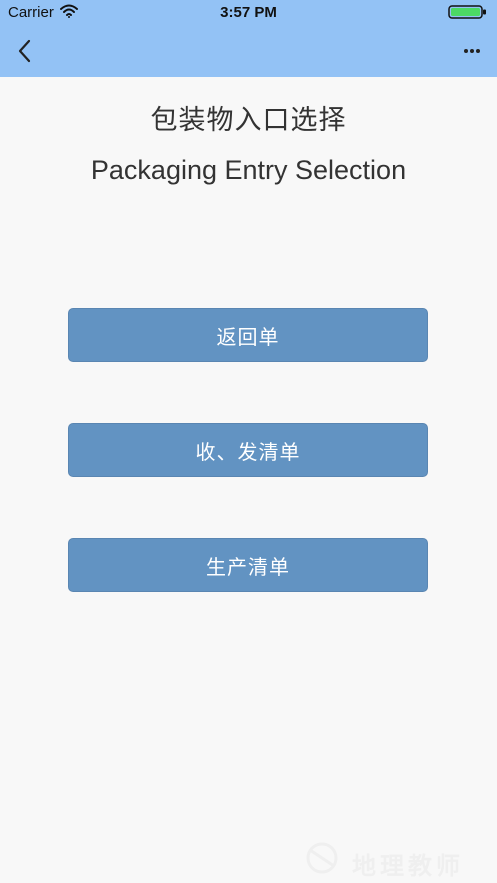 The width and height of the screenshot is (497, 883). What do you see at coordinates (248, 51) in the screenshot?
I see `navigation-bar` at bounding box center [248, 51].